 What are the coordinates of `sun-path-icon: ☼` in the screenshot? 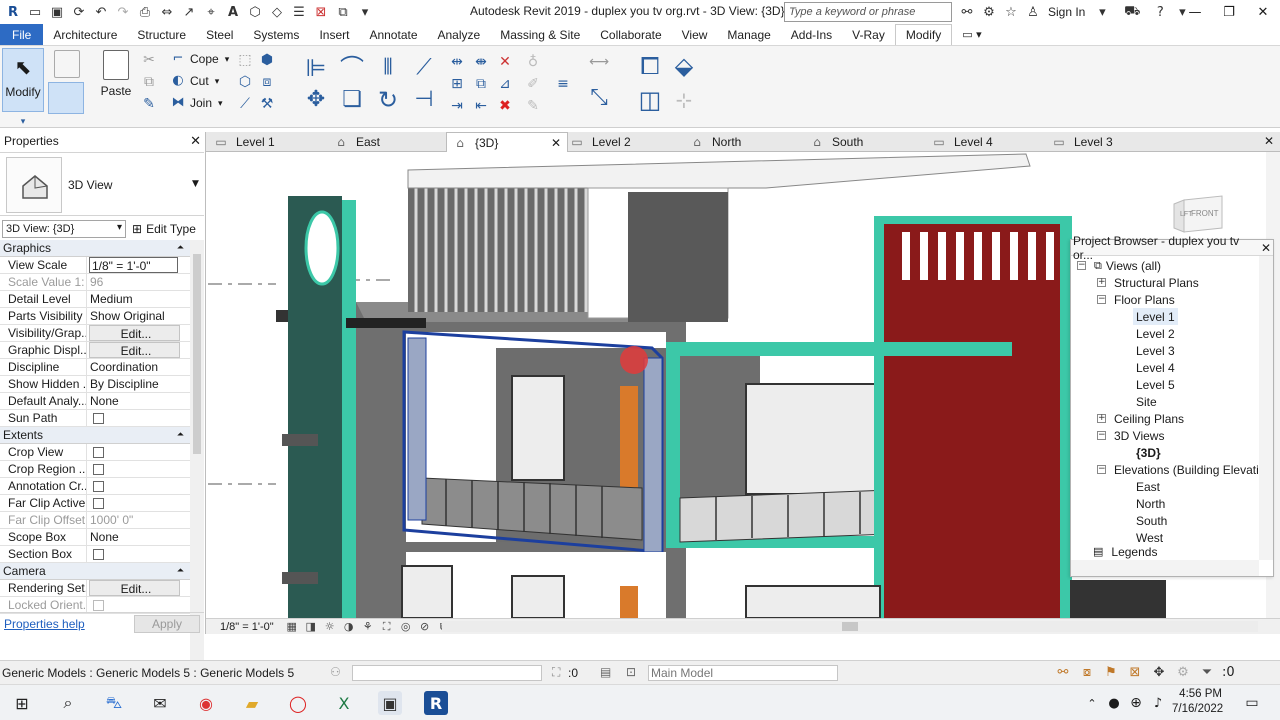 It's located at (330, 626).